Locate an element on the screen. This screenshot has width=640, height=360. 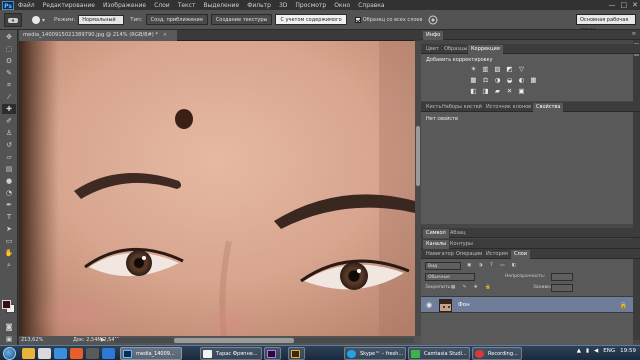
marquee-tool-icon: ⬚ is located at coordinates (9, 49).